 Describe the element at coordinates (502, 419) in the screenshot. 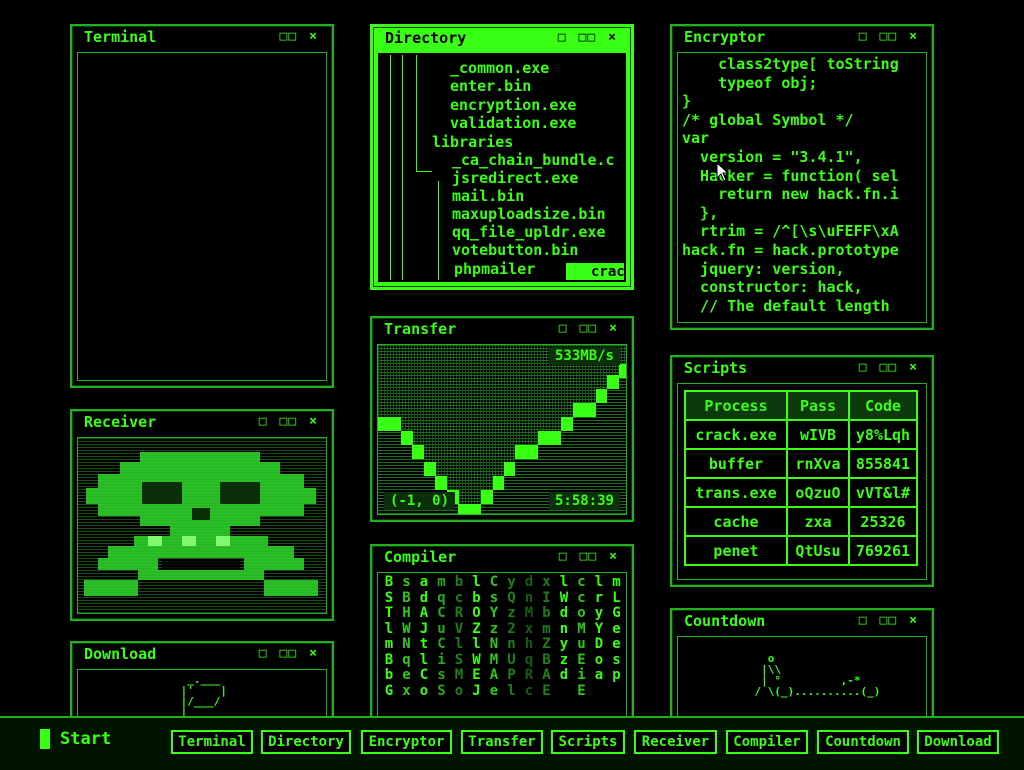

I see `transfer-window: Transfer □ □□ × 533MB/s (-1, 0) 5:58:39` at that location.